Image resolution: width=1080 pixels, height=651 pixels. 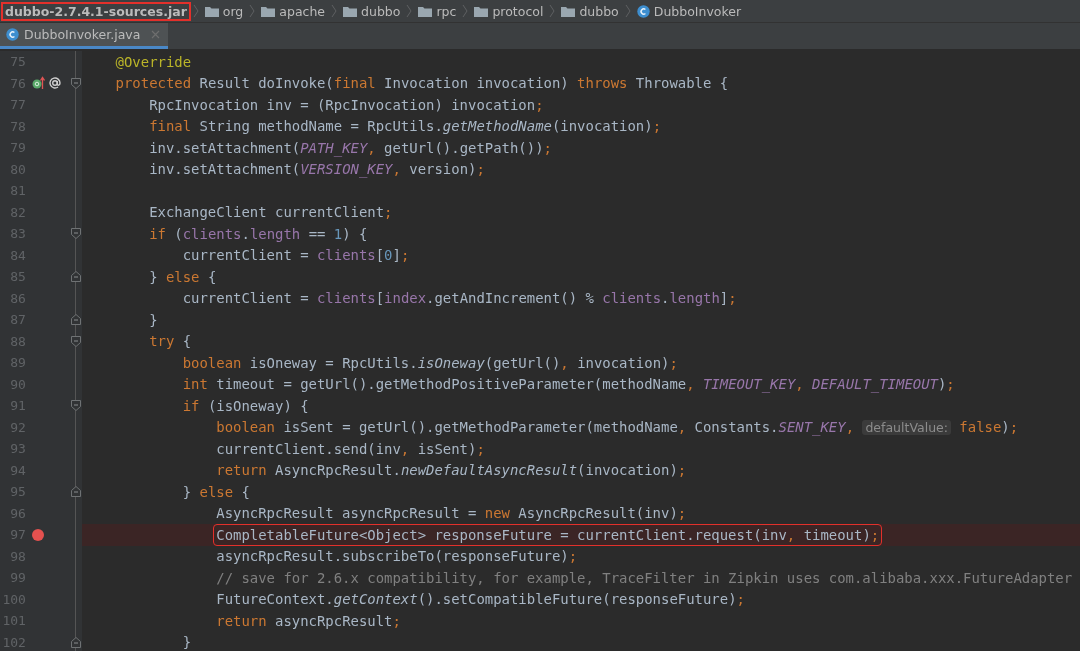 What do you see at coordinates (548, 534) in the screenshot?
I see `code-line: CompletableFuture<Object> responseFuture = currentClient.request(inv, timeout);` at bounding box center [548, 534].